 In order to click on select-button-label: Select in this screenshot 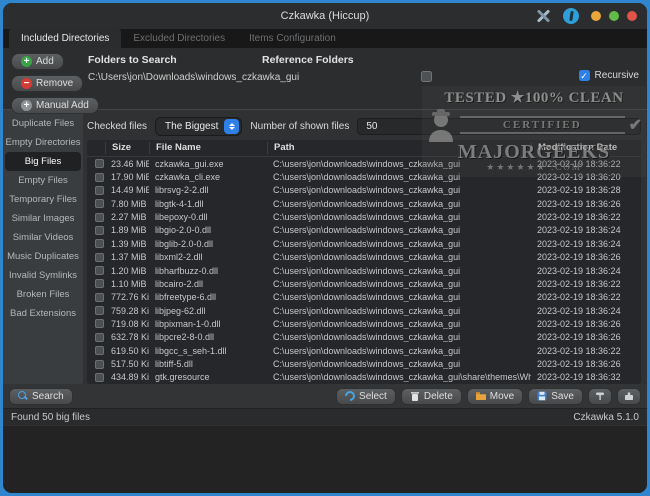, I will do `click(373, 396)`.